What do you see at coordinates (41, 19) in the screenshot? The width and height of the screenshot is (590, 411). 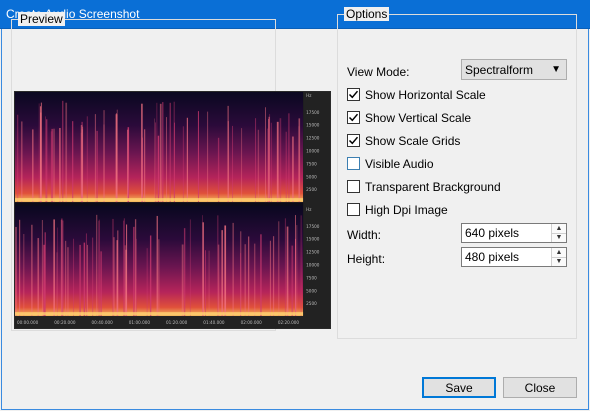 I see `preview-legend: Preview` at bounding box center [41, 19].